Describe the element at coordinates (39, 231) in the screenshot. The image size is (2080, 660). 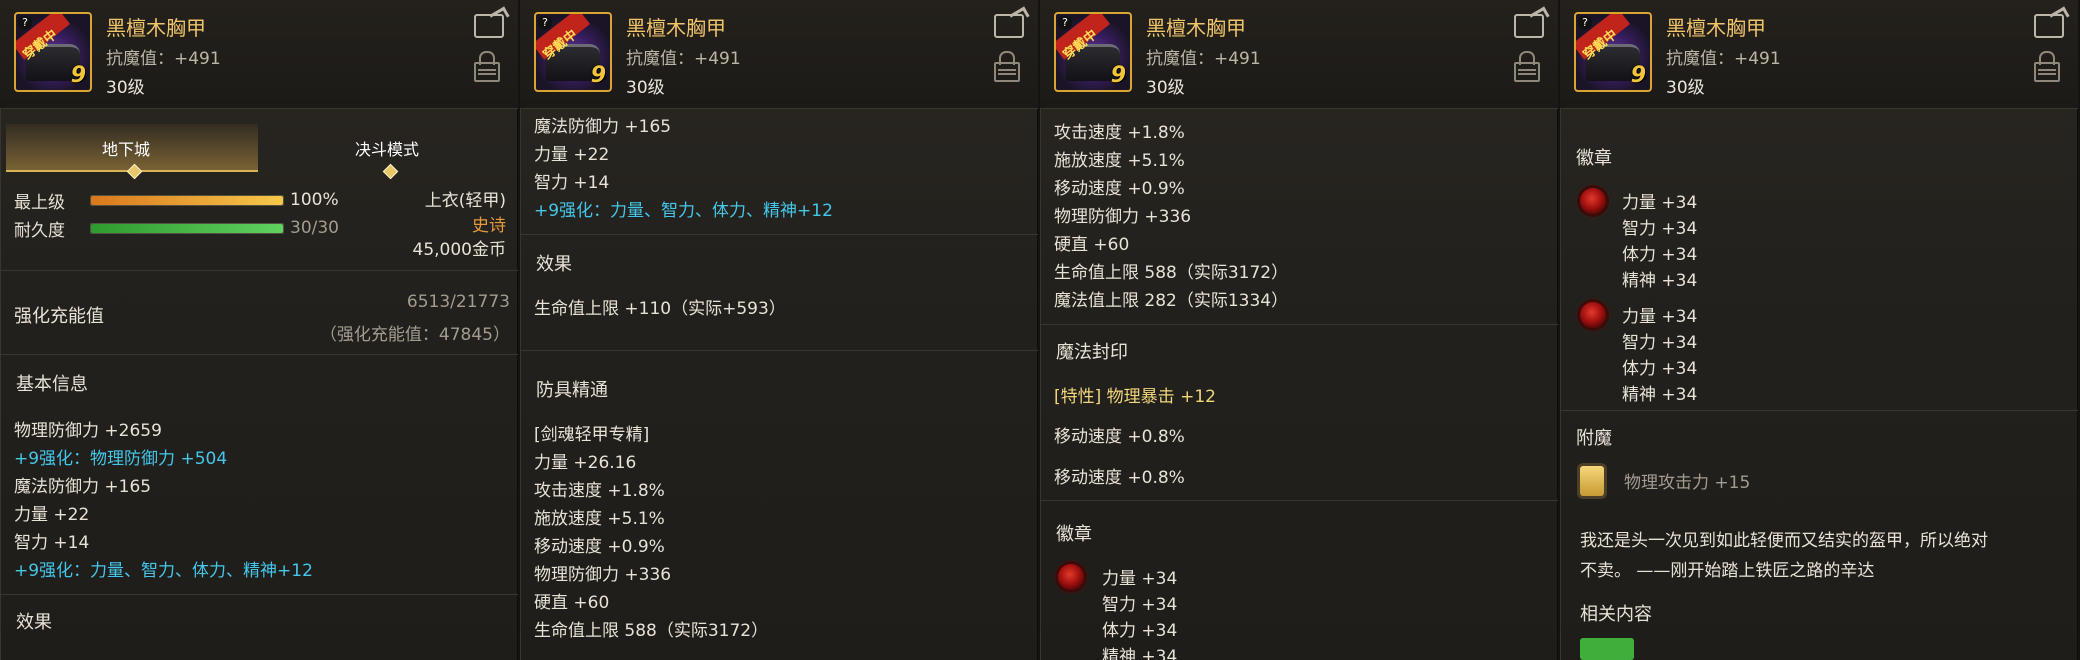
I see `durability-label: 耐久度` at that location.